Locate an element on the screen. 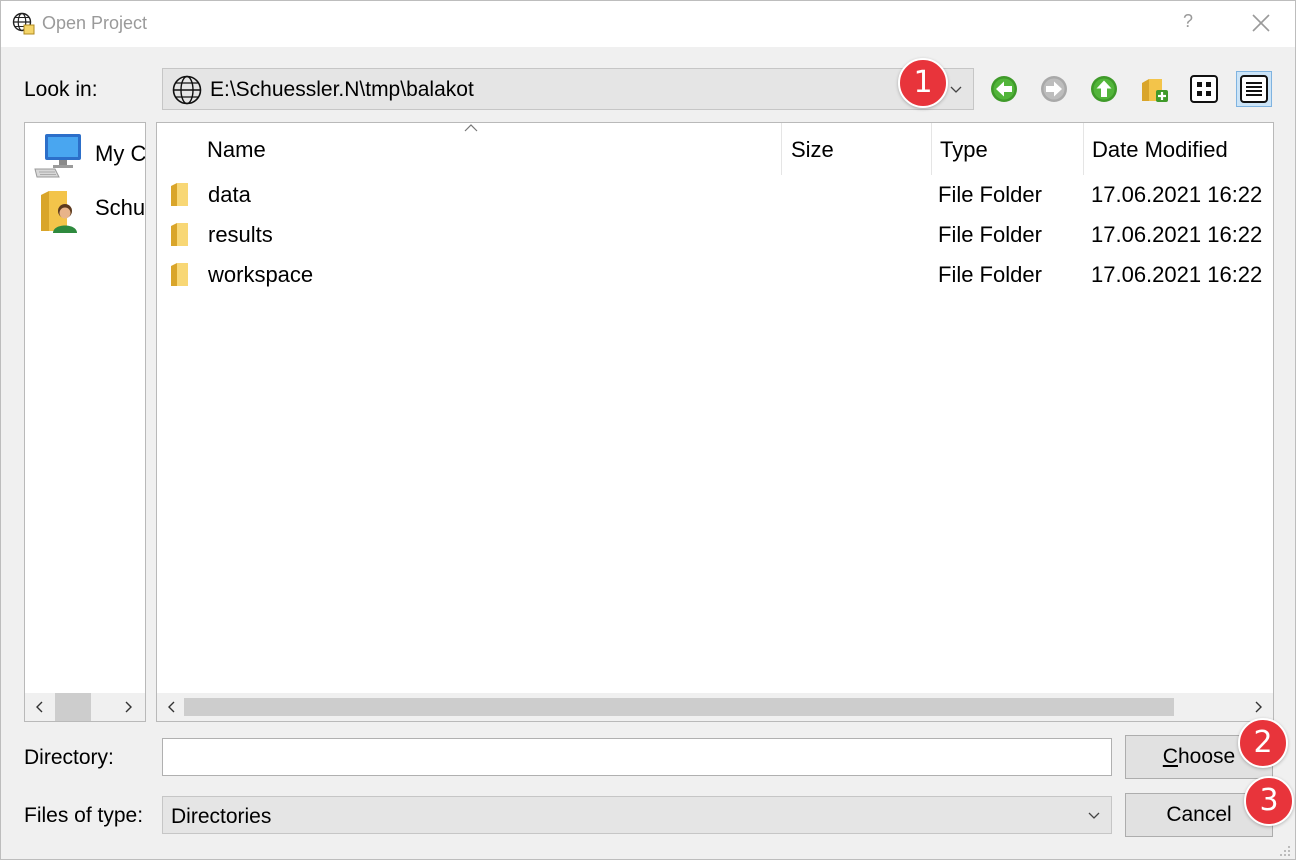 This screenshot has width=1296, height=860. files-of-type-label: Files of type: is located at coordinates (84, 815).